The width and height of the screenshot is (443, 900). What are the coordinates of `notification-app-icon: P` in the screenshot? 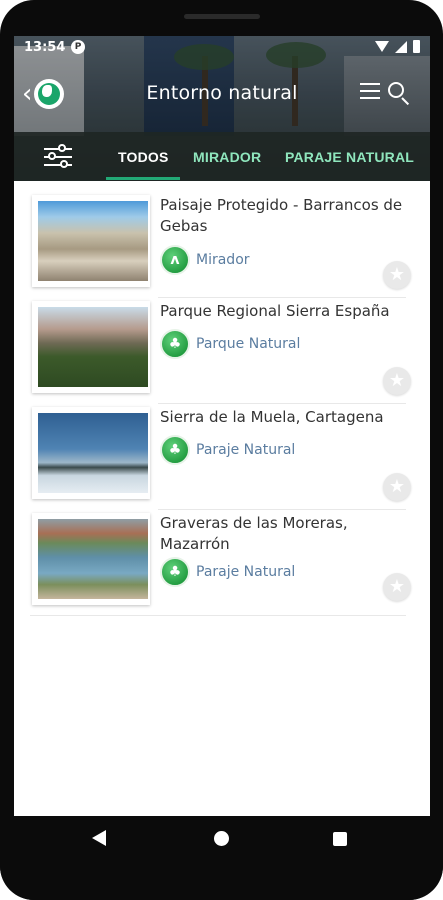 It's located at (78, 47).